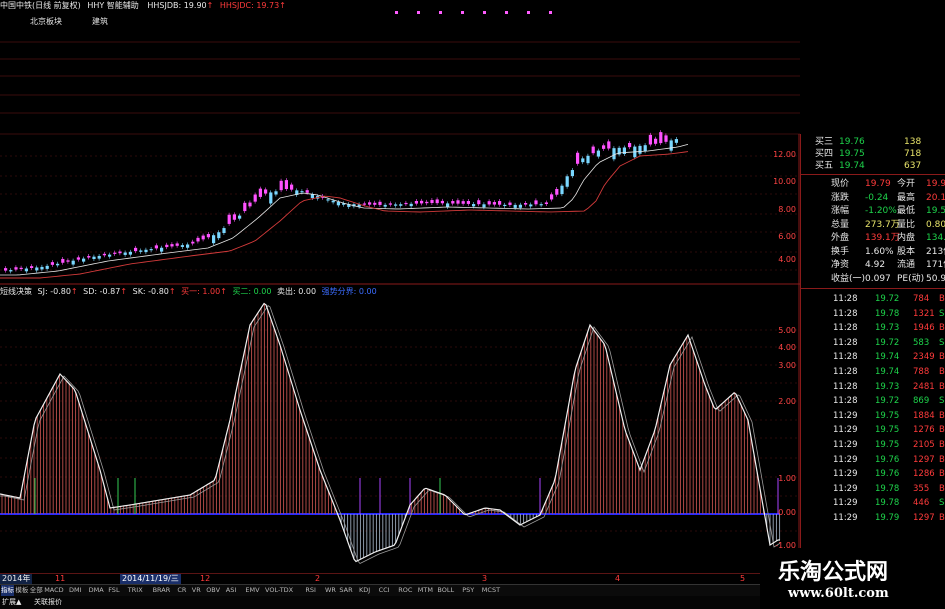 The width and height of the screenshot is (945, 609). I want to click on tick-price: 19.78, so click(887, 503).